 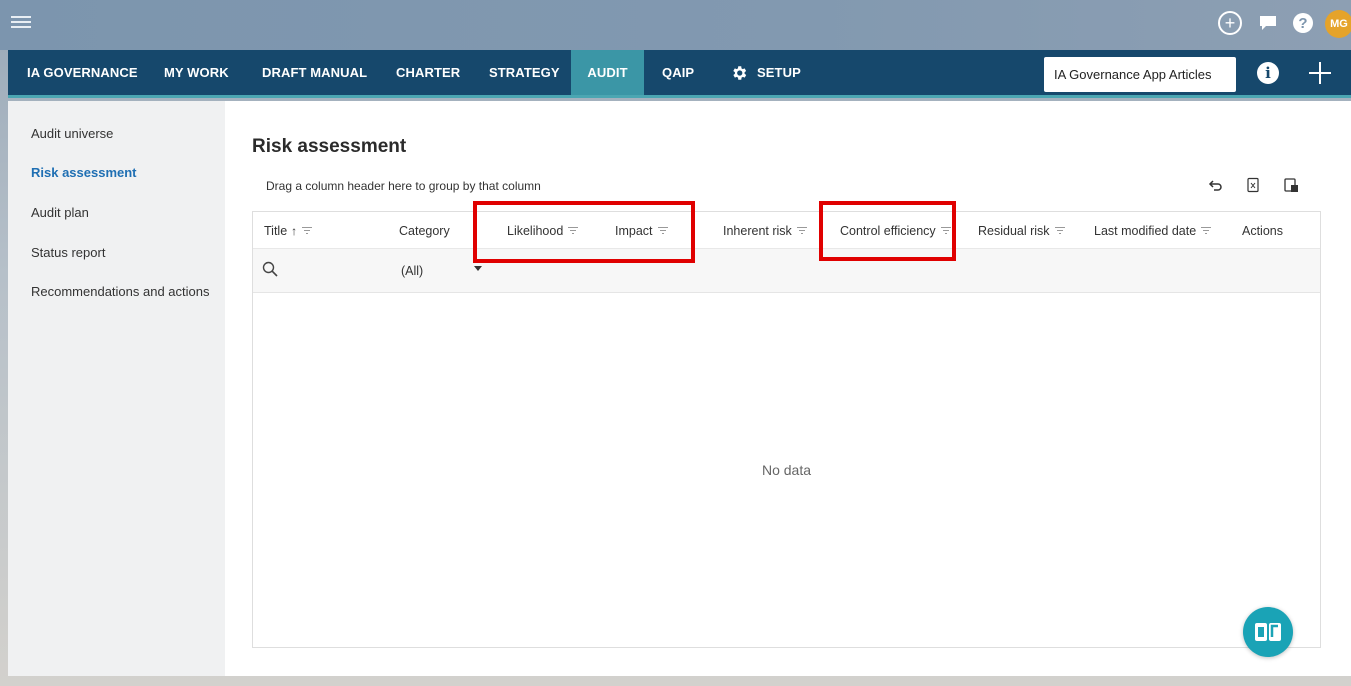 I want to click on column-actions: Actions, so click(x=1262, y=231).